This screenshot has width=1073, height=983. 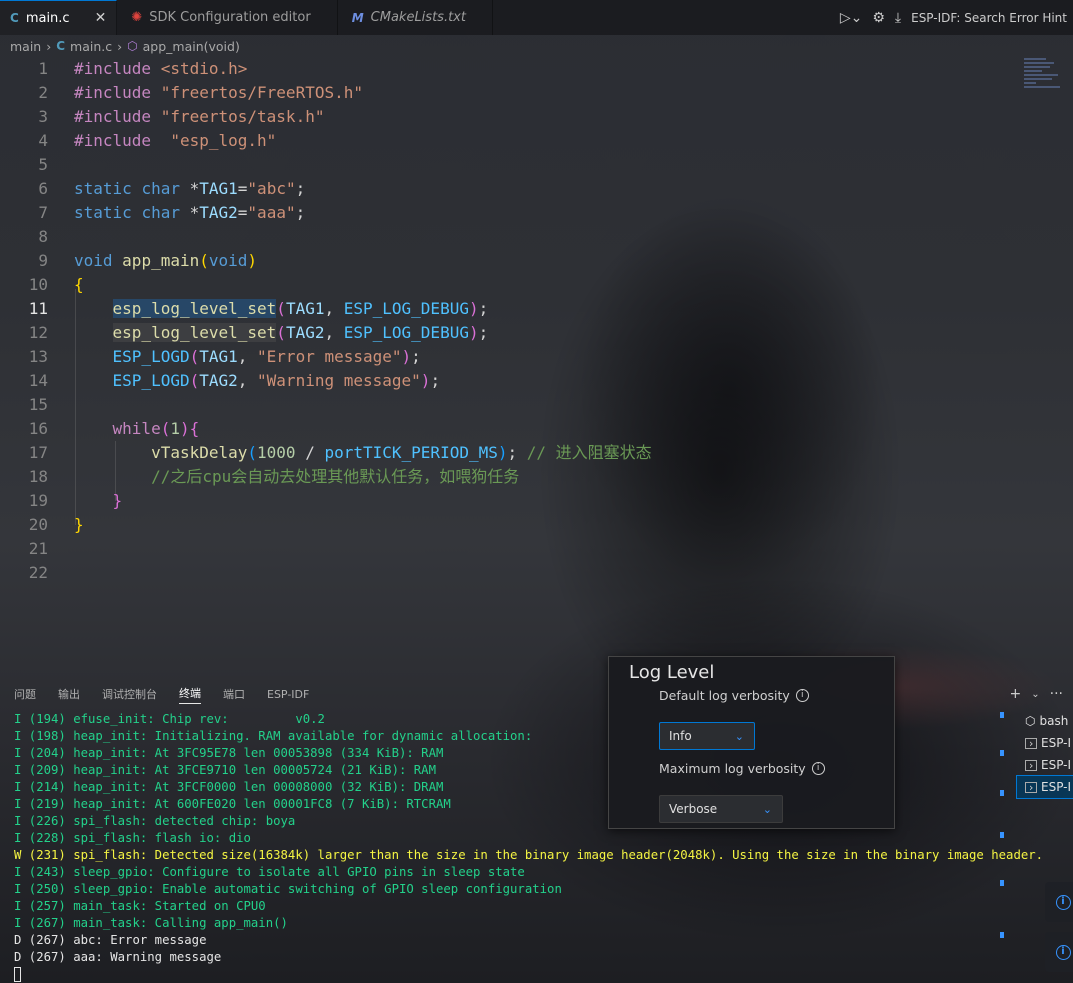 What do you see at coordinates (693, 809) in the screenshot?
I see `select-value: Verbose` at bounding box center [693, 809].